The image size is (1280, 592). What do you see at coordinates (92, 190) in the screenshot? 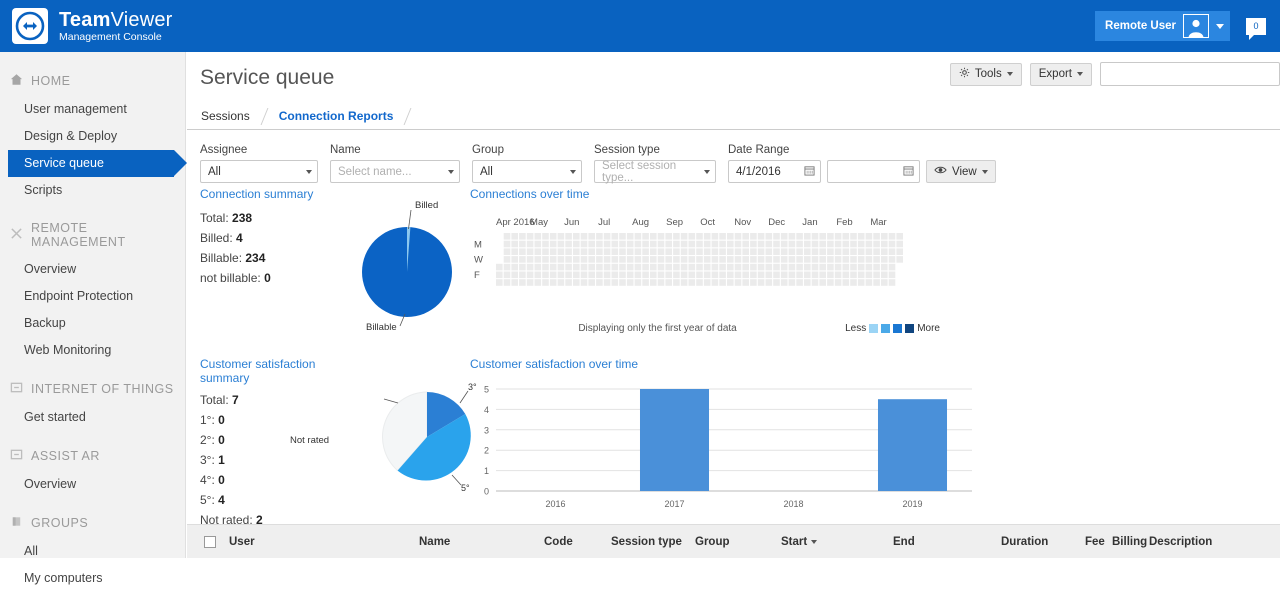
I see `sidebar-item-scripts: Scripts` at bounding box center [92, 190].